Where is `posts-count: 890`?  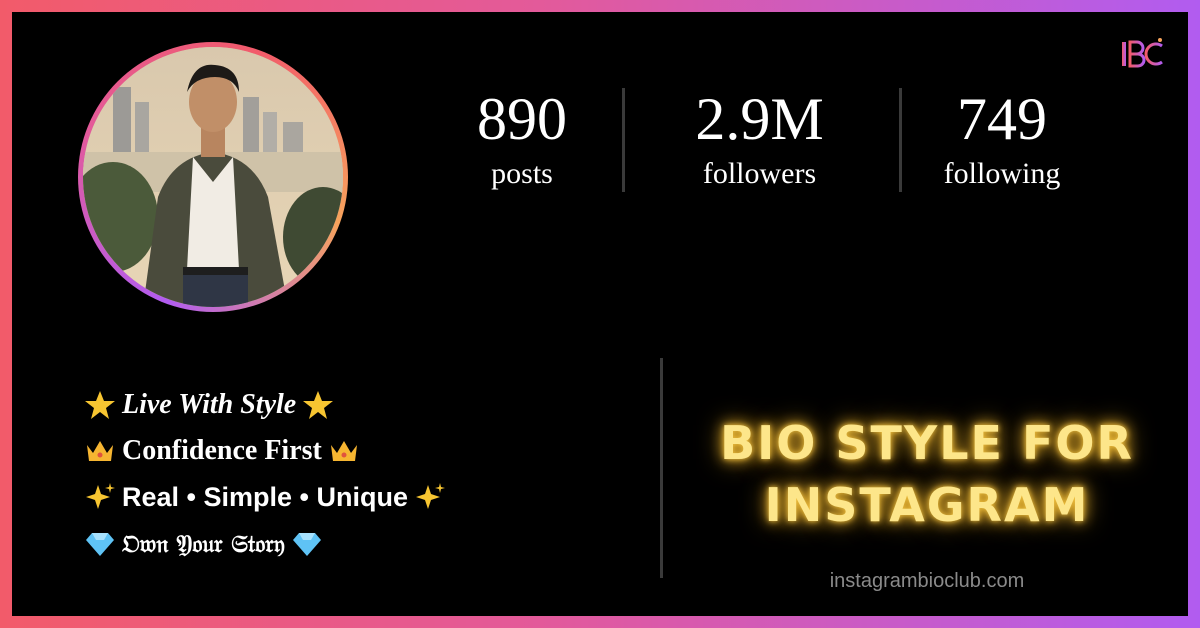 posts-count: 890 is located at coordinates (522, 119).